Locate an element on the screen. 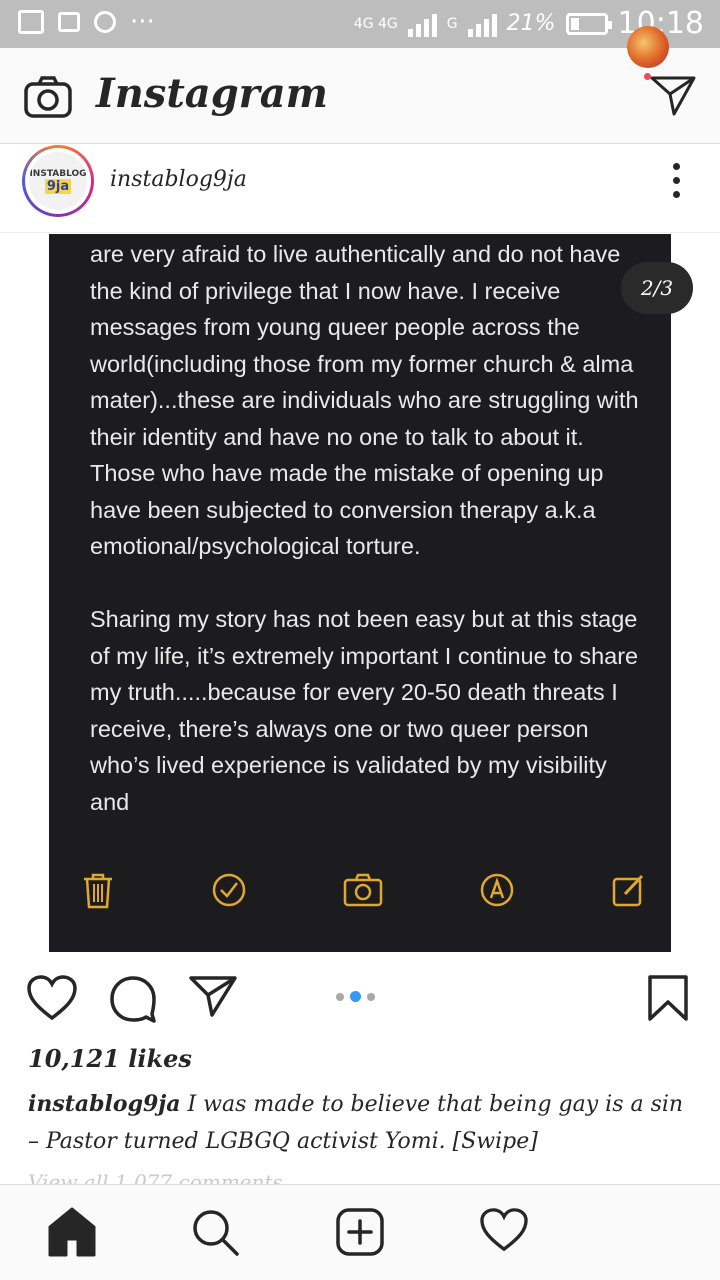 This screenshot has width=720, height=1280. app-header: Instagram is located at coordinates (360, 96).